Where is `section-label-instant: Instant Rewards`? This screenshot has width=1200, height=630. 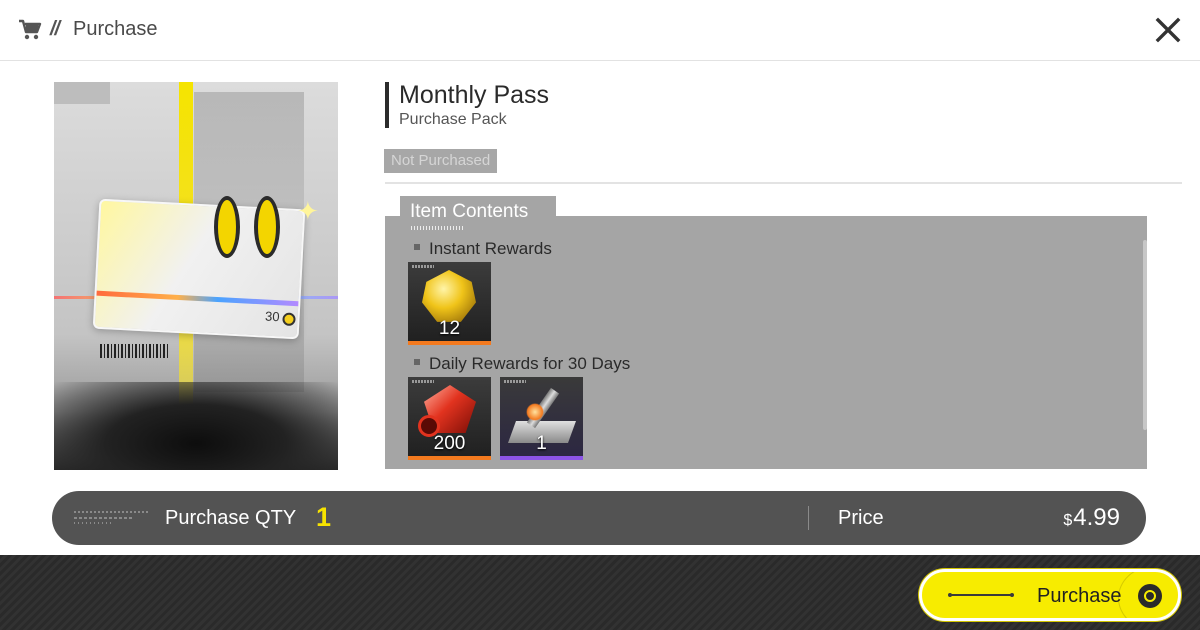
section-label-instant: Instant Rewards is located at coordinates (483, 249).